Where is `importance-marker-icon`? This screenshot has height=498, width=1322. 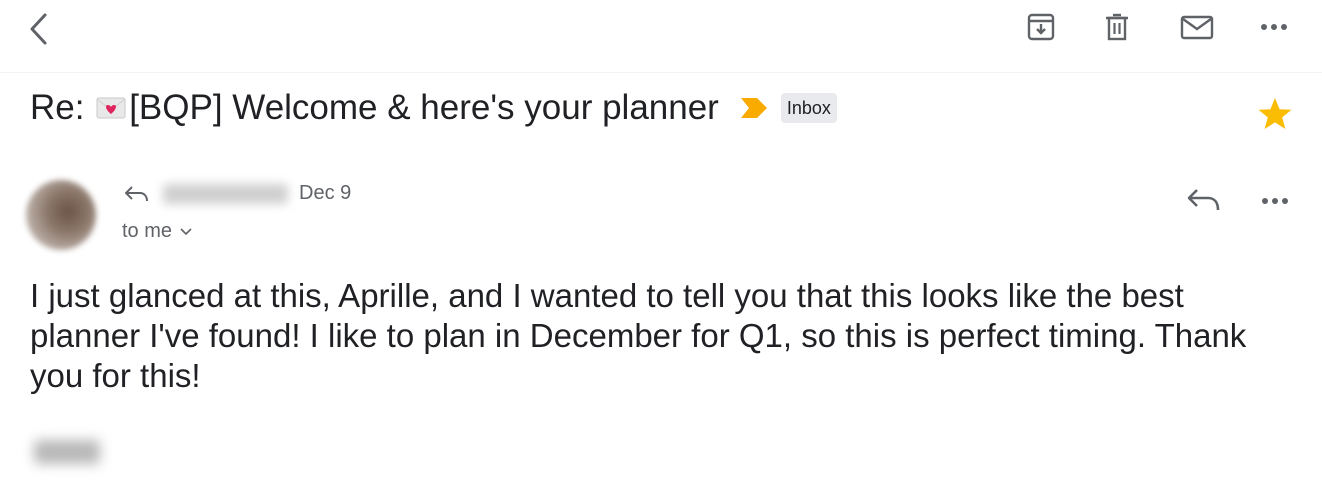 importance-marker-icon is located at coordinates (754, 108).